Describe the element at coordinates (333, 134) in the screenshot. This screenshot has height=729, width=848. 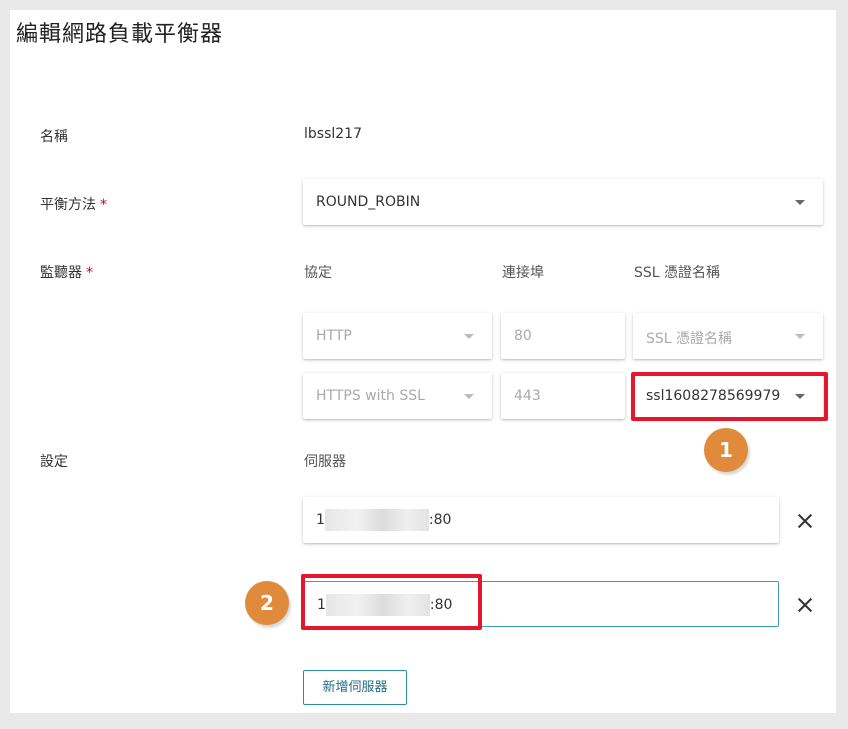
I see `name-value: lbssl217` at that location.